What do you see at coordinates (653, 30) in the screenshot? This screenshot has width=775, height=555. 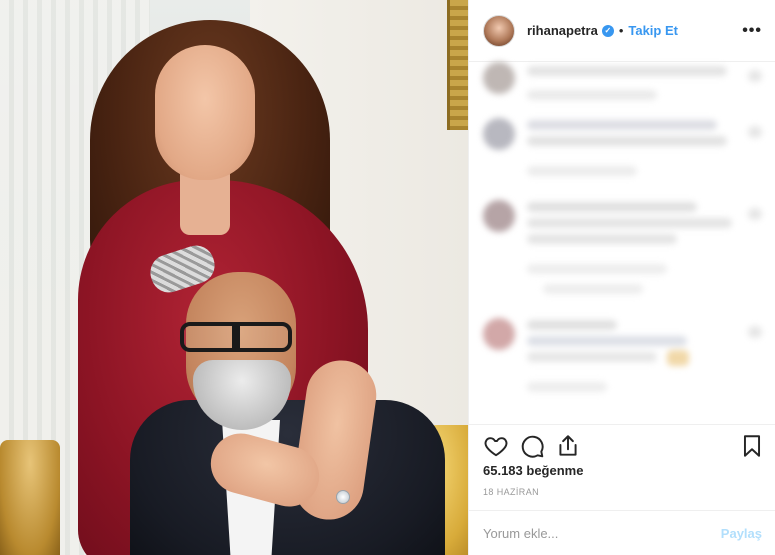 I see `follow-button: Takip Et` at bounding box center [653, 30].